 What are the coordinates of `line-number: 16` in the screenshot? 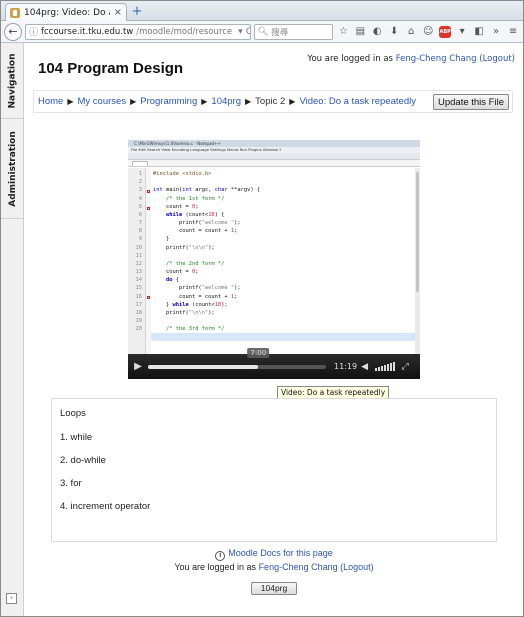 It's located at (139, 296).